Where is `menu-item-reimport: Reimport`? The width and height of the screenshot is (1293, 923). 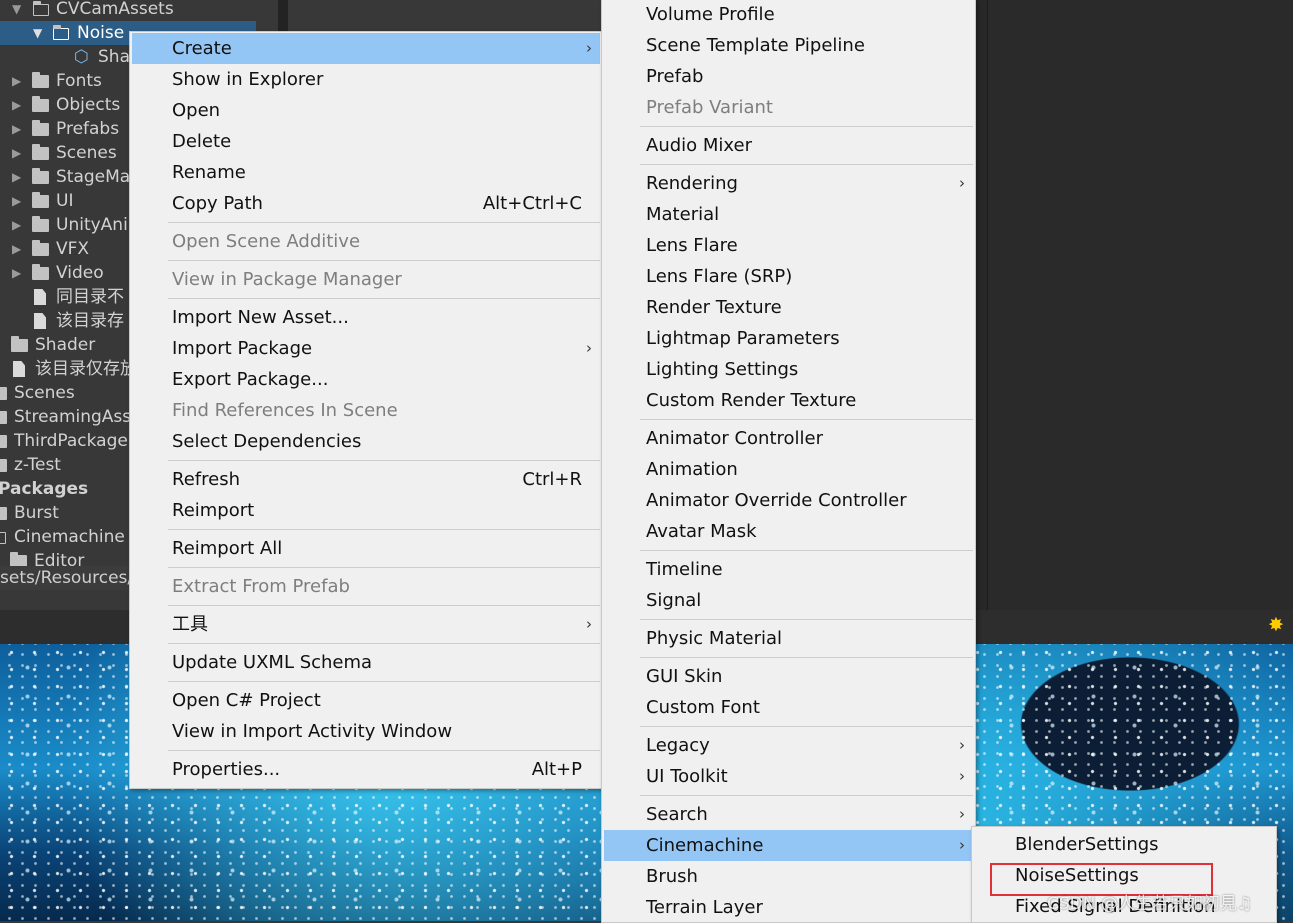
menu-item-reimport: Reimport is located at coordinates (366, 510).